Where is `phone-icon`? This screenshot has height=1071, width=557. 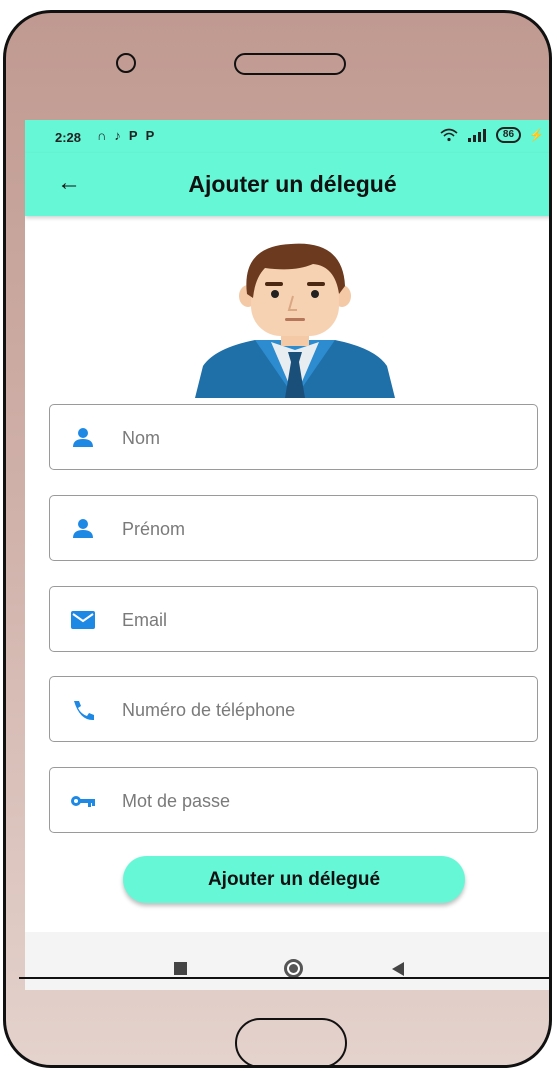
phone-icon is located at coordinates (84, 711).